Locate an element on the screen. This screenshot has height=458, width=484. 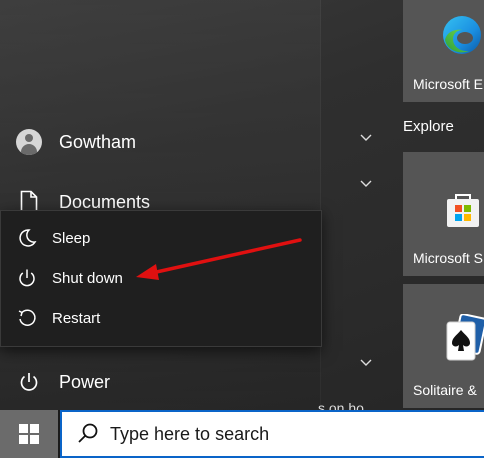
start-button is located at coordinates (29, 434).